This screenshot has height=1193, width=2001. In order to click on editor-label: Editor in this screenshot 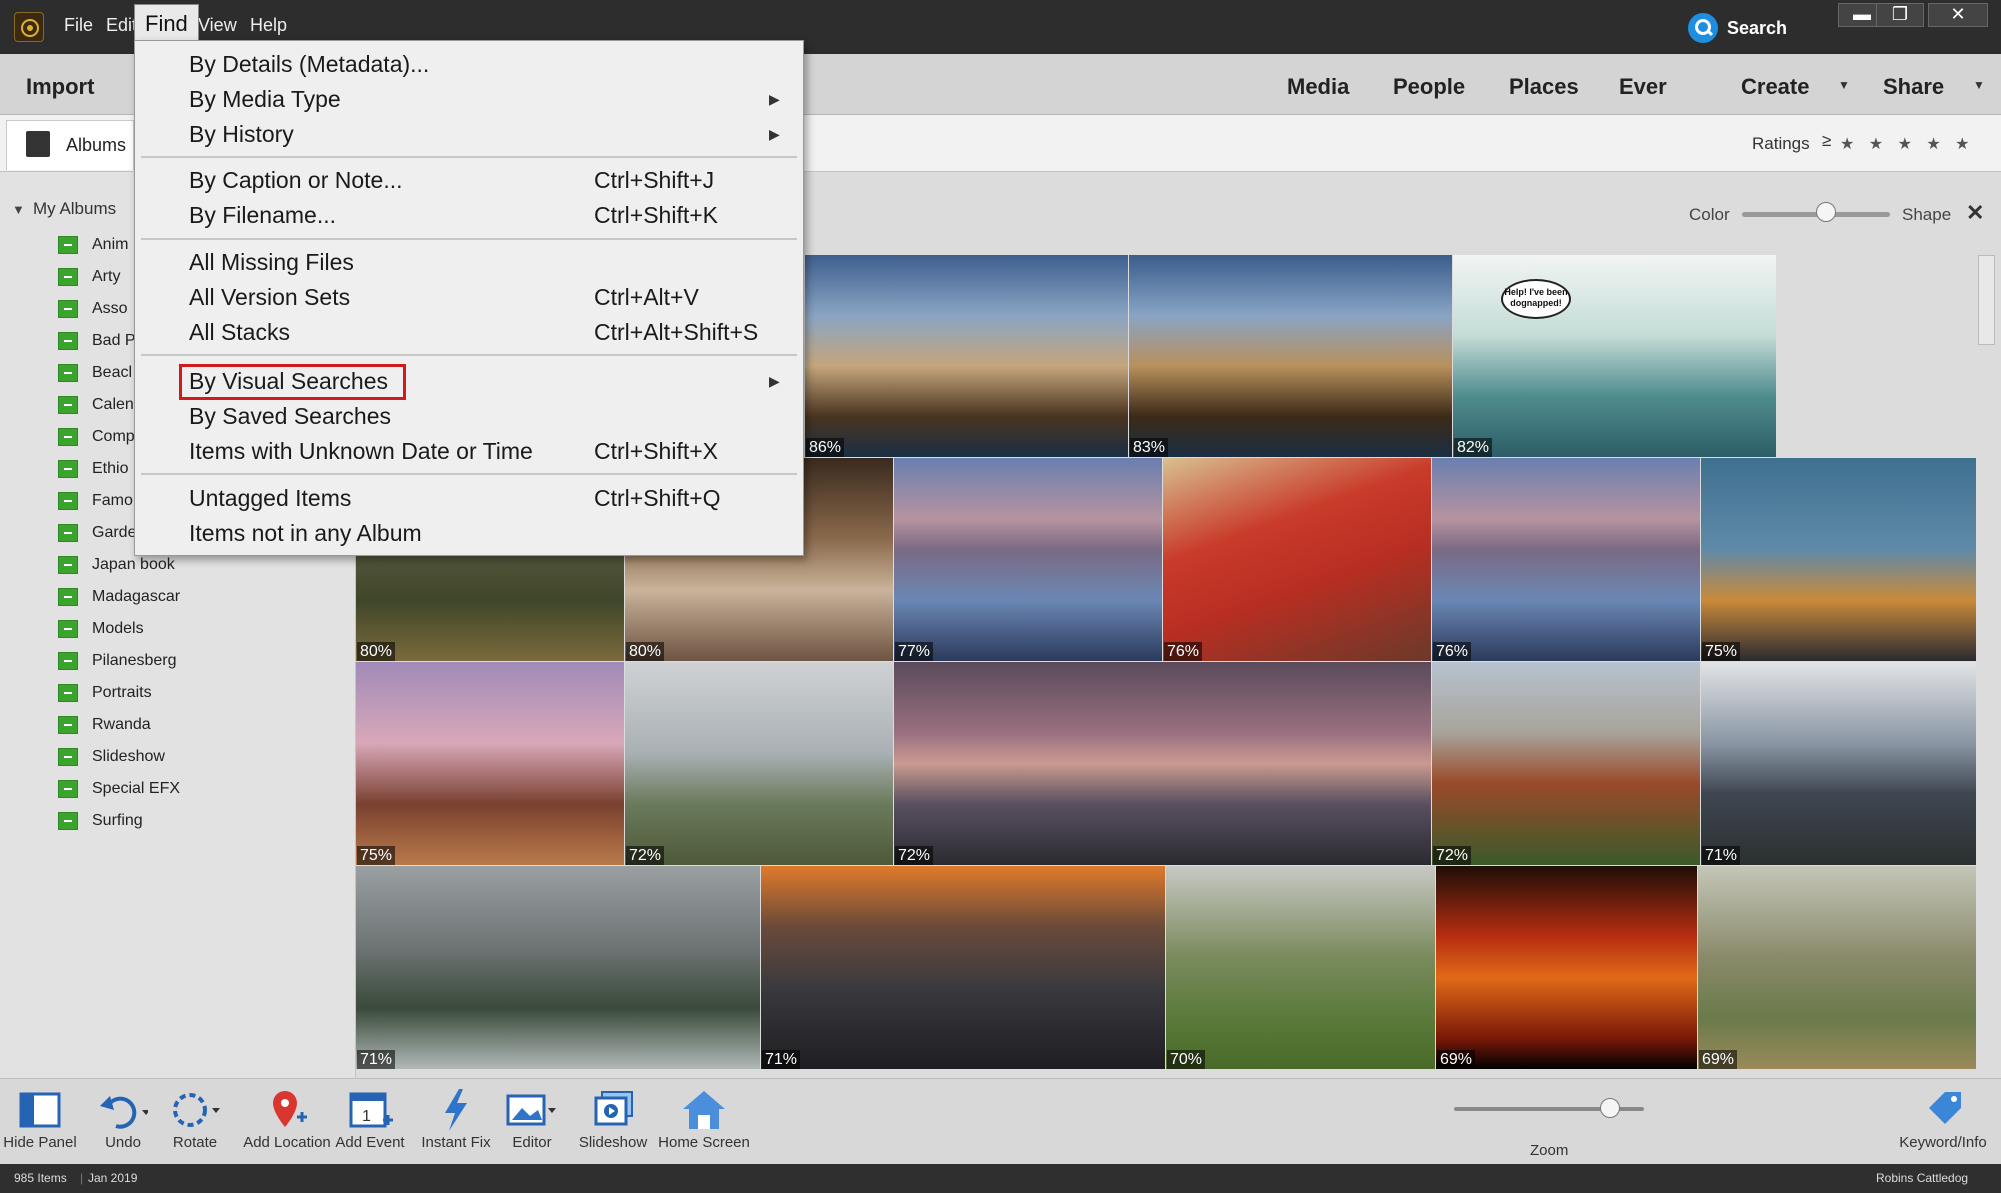, I will do `click(532, 1142)`.